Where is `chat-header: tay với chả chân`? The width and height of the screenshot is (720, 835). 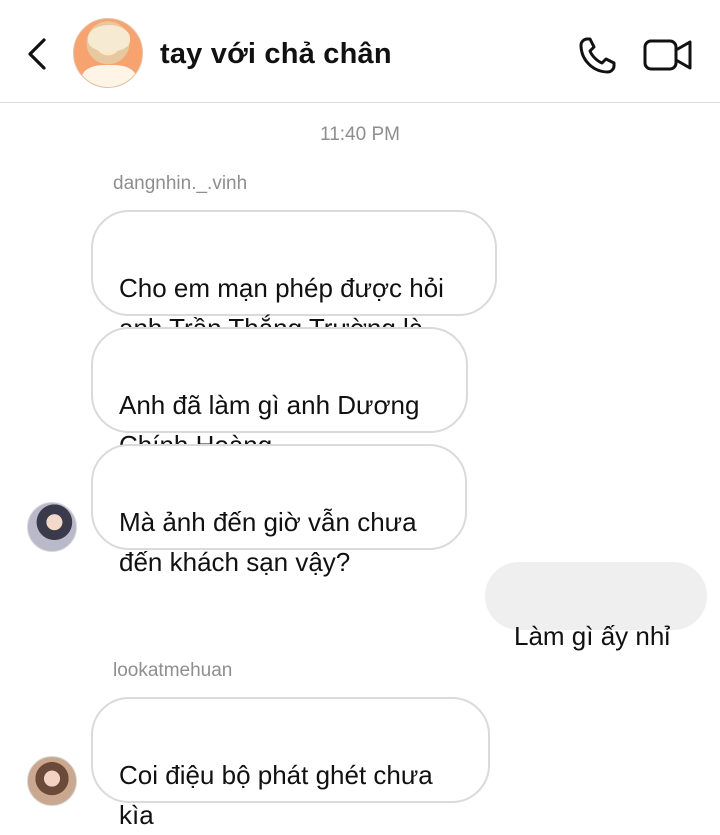
chat-header: tay với chả chân is located at coordinates (360, 51).